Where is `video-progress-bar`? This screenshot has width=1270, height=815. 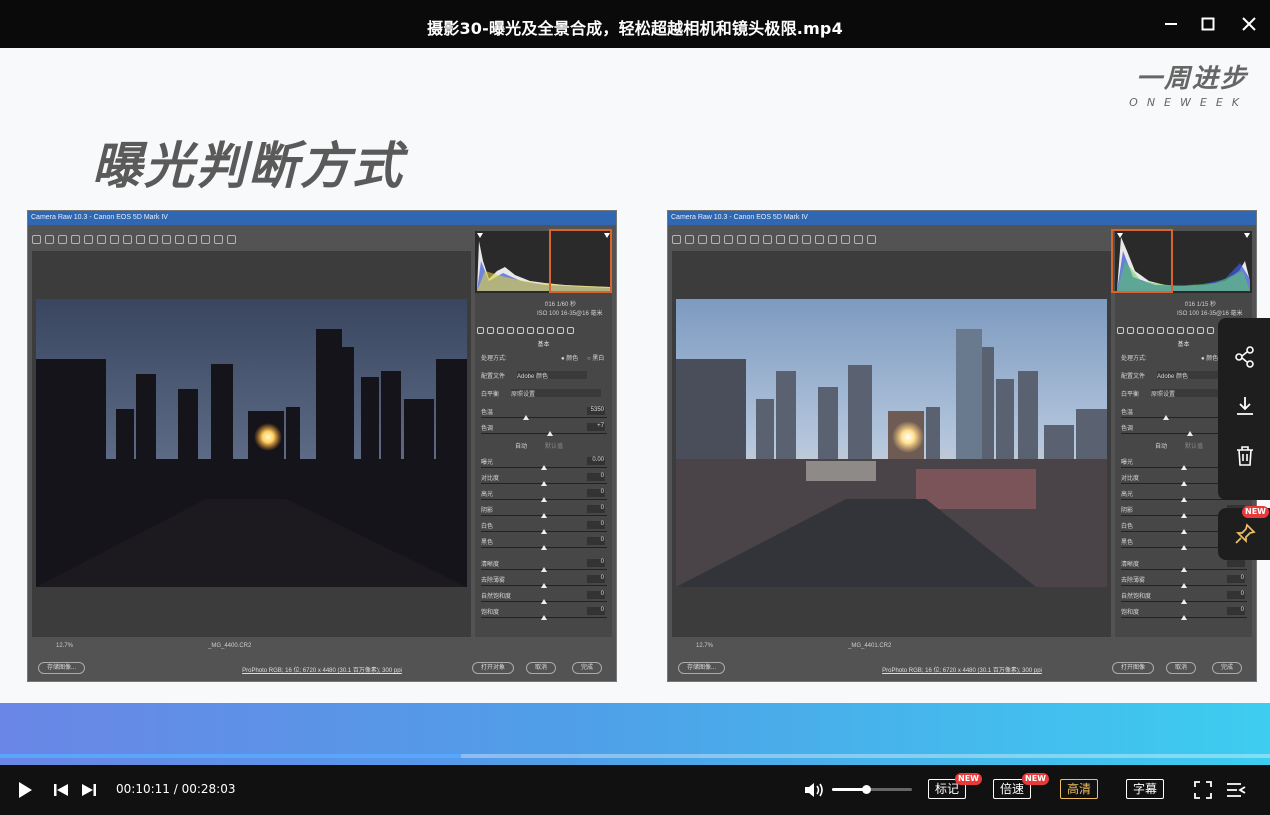
video-progress-bar is located at coordinates (635, 756).